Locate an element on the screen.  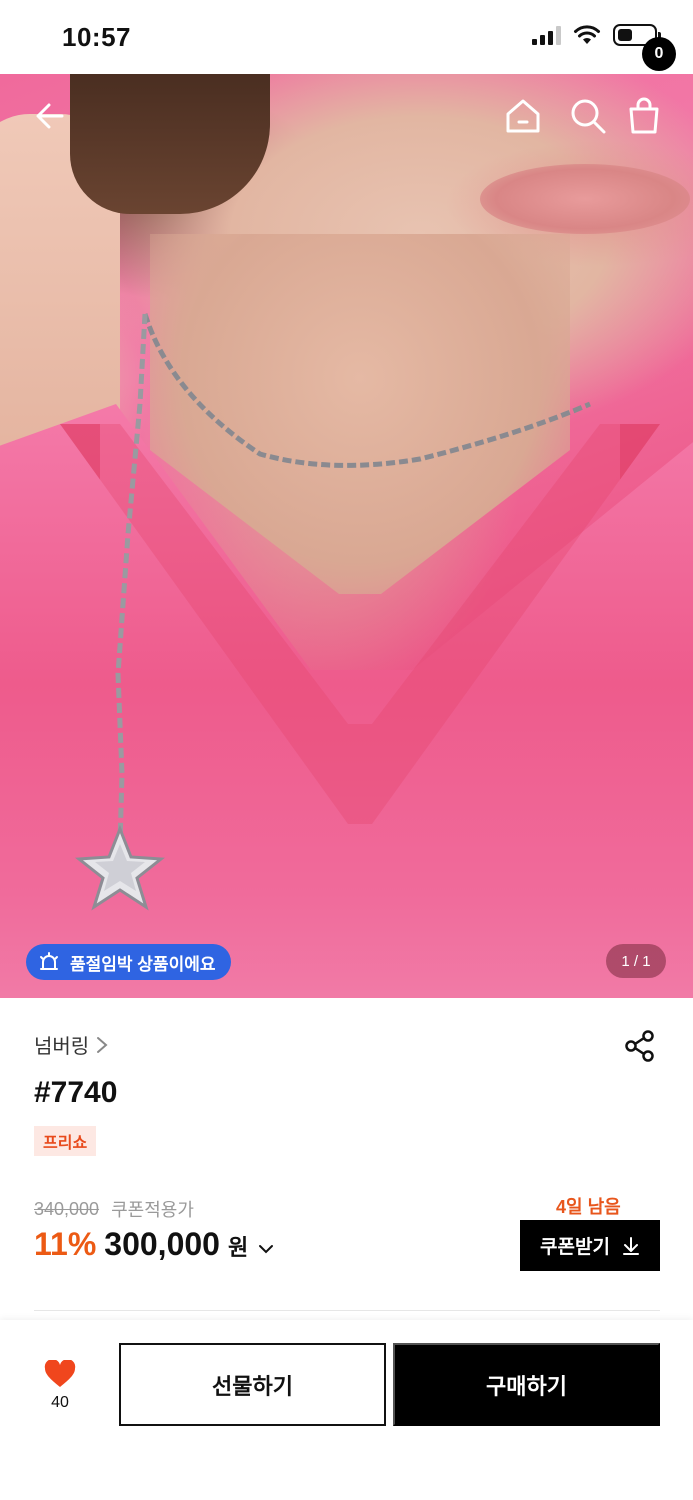
arrow-left-icon is located at coordinates (50, 116).